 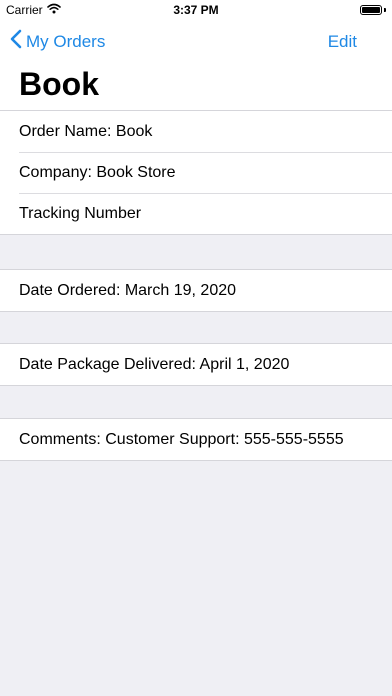 What do you see at coordinates (196, 213) in the screenshot?
I see `tracking-number-row: Tracking Number` at bounding box center [196, 213].